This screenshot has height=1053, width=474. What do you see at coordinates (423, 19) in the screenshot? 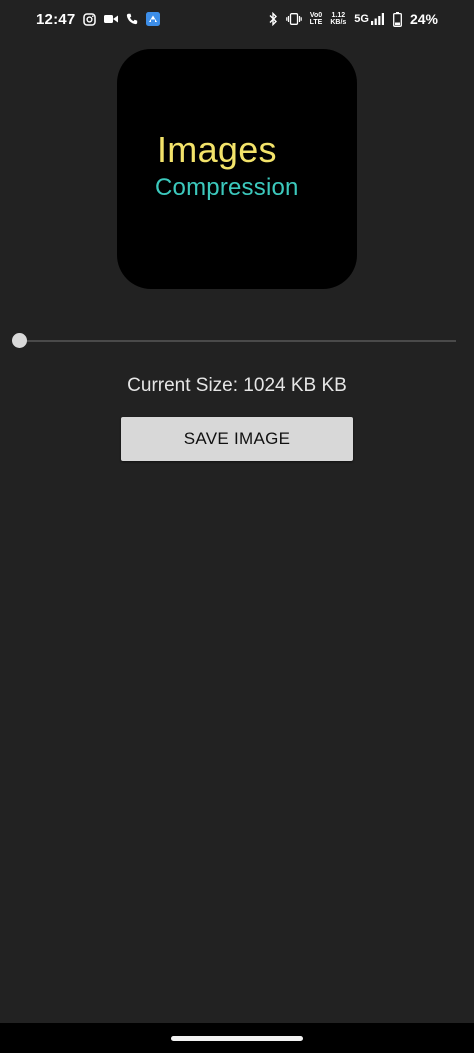
I see `battery-percent: 24%` at bounding box center [423, 19].